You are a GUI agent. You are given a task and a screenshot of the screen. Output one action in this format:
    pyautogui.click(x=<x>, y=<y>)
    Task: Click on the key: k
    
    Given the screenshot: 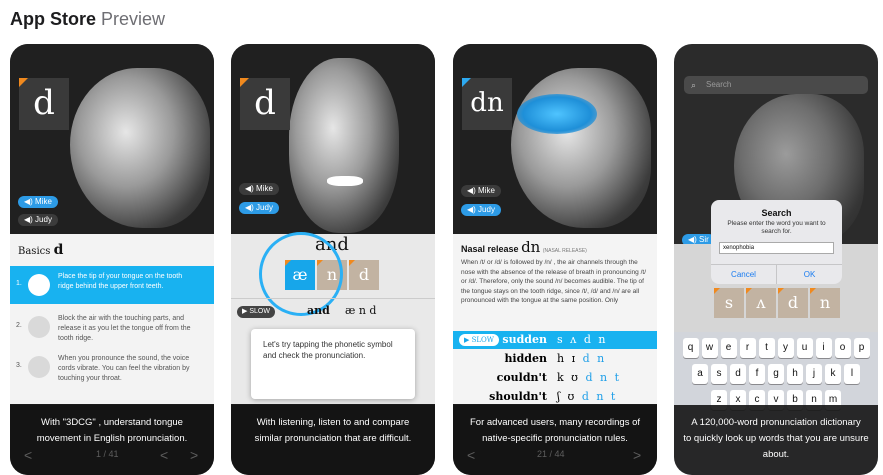 What is the action you would take?
    pyautogui.click(x=833, y=374)
    